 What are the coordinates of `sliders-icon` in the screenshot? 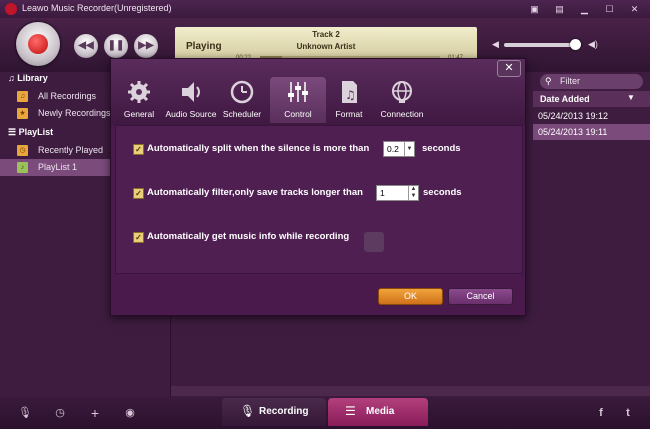 It's located at (298, 92).